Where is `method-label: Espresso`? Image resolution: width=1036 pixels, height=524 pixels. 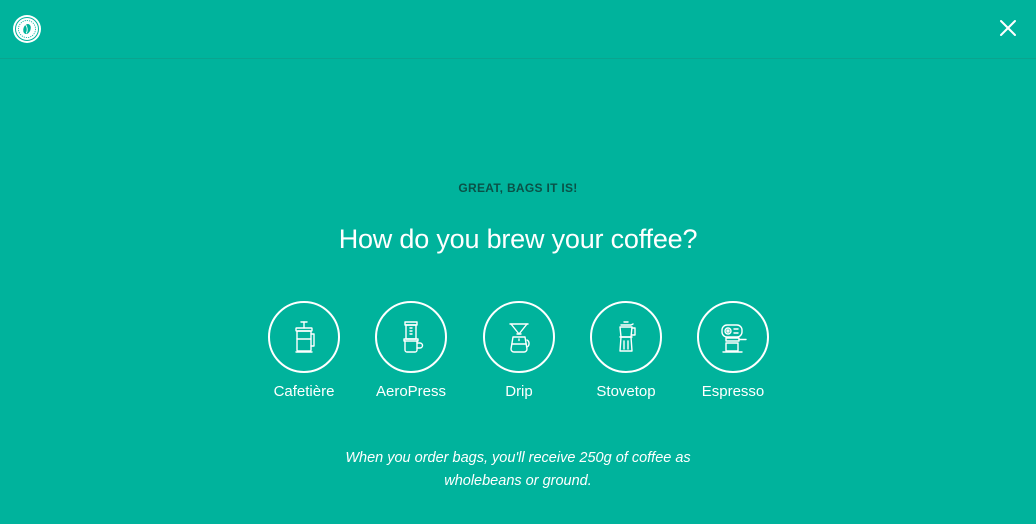 method-label: Espresso is located at coordinates (733, 391).